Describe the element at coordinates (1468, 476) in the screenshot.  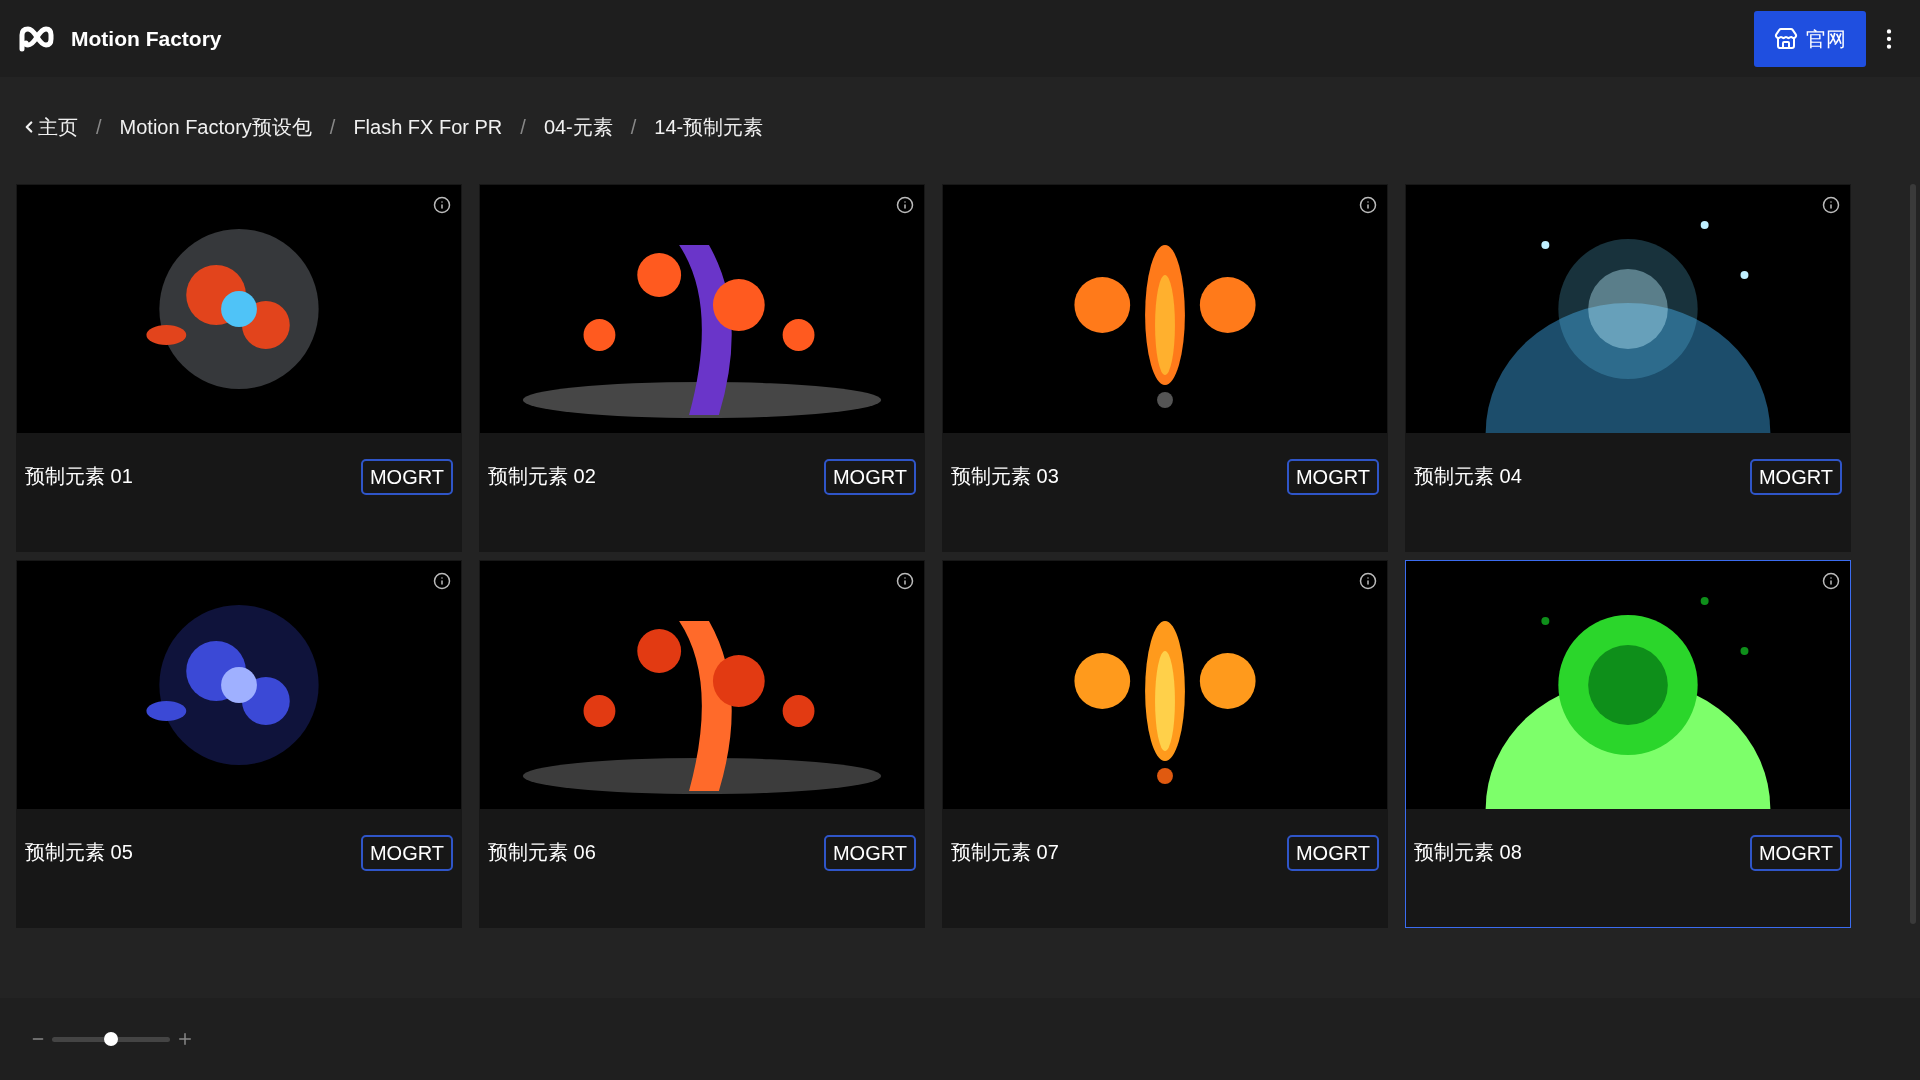
I see `card-title: 预制元素 04` at that location.